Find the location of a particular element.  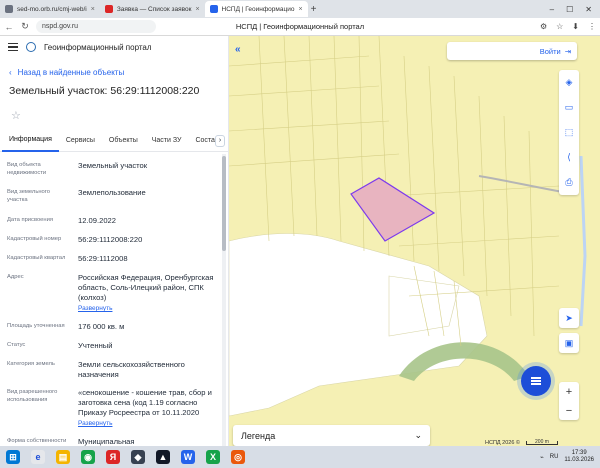

attribute-value: Земельный участок is located at coordinates (113, 165).